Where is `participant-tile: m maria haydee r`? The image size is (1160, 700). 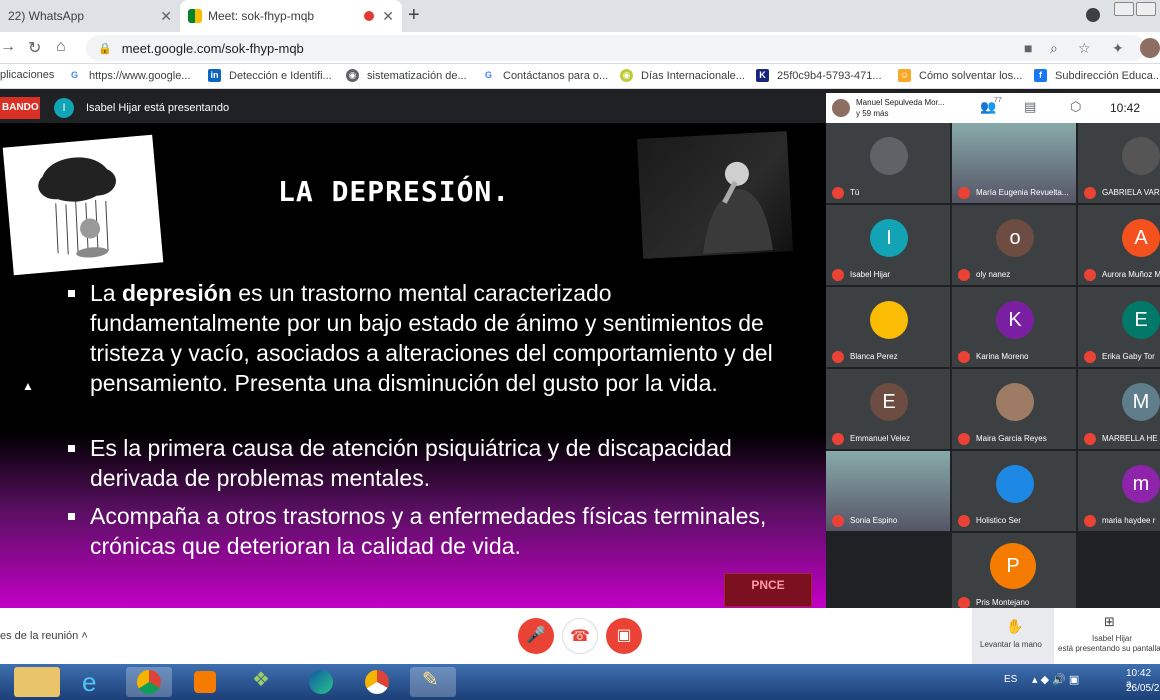
participant-tile: m maria haydee r is located at coordinates (1119, 491).